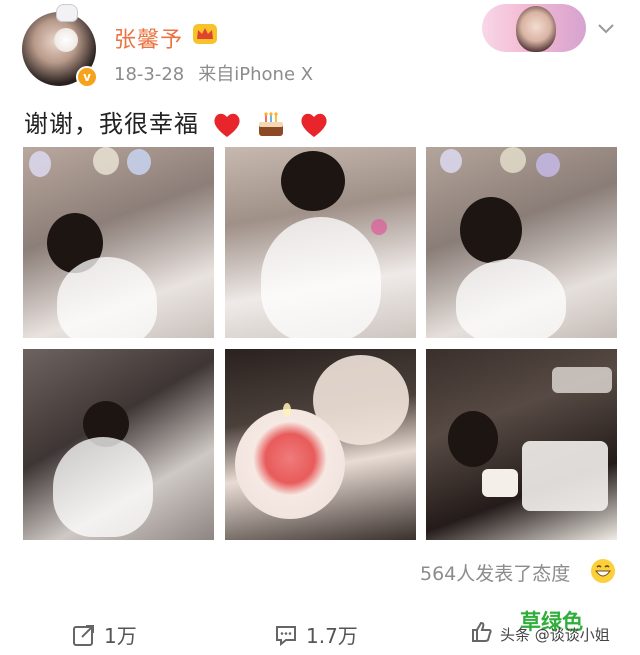  I want to click on cake-icon, so click(271, 124).